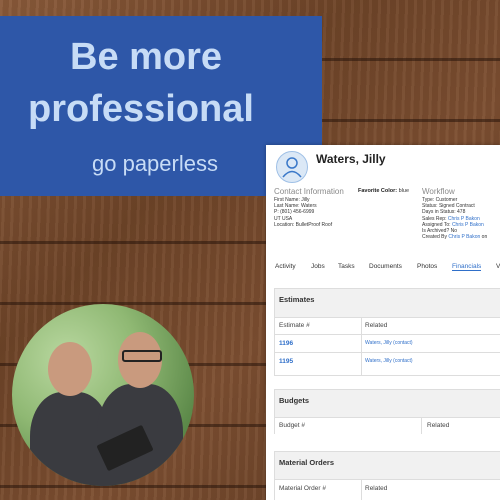 Image resolution: width=500 pixels, height=500 pixels. What do you see at coordinates (294, 325) in the screenshot?
I see `estimates-col-number: Estimate #` at bounding box center [294, 325].